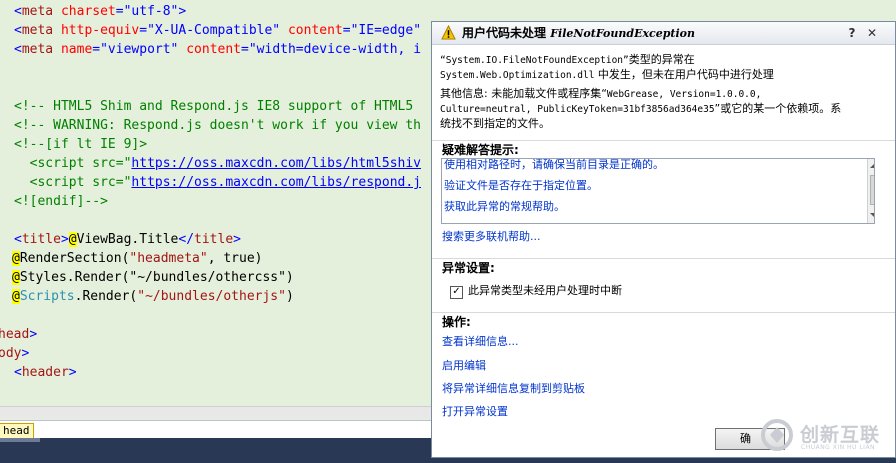 The width and height of the screenshot is (896, 463). I want to click on code-line: @Scripts.Render("~/bundles/otherjs"), so click(153, 296).